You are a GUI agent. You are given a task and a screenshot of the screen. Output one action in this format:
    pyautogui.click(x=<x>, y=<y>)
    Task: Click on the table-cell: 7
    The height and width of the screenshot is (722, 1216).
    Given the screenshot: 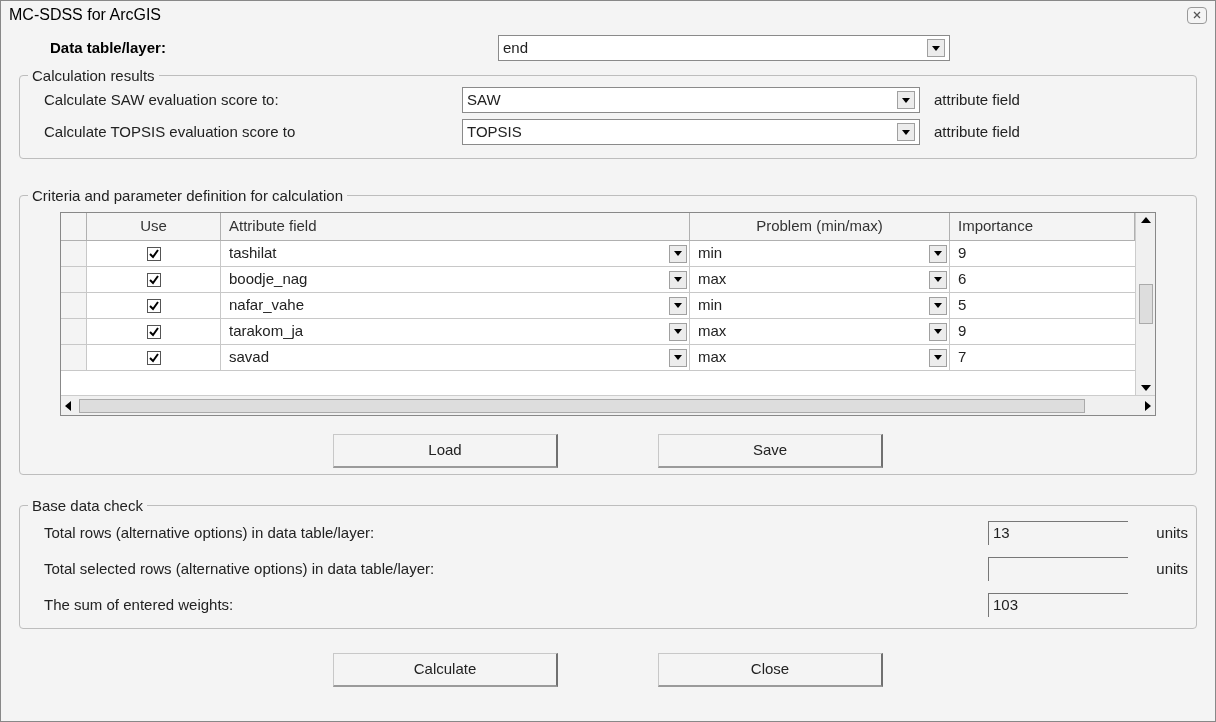 What is the action you would take?
    pyautogui.click(x=1042, y=357)
    